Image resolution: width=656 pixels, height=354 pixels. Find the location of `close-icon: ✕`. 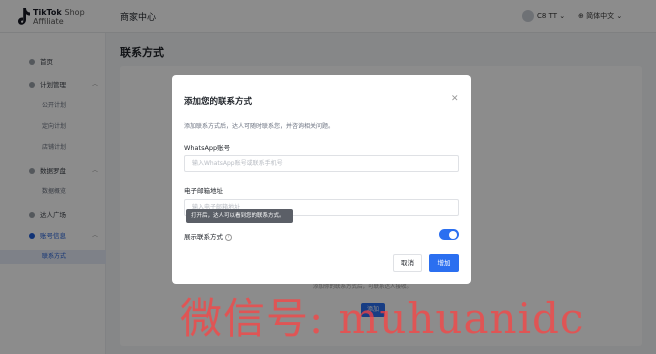

close-icon: ✕ is located at coordinates (455, 99).